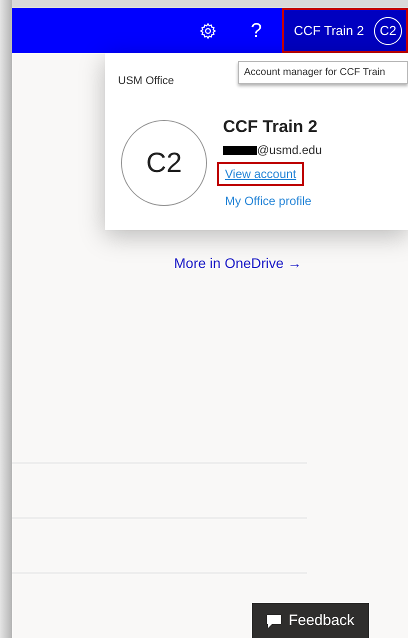  What do you see at coordinates (323, 72) in the screenshot?
I see `tooltip: Account manager for CCF Train` at bounding box center [323, 72].